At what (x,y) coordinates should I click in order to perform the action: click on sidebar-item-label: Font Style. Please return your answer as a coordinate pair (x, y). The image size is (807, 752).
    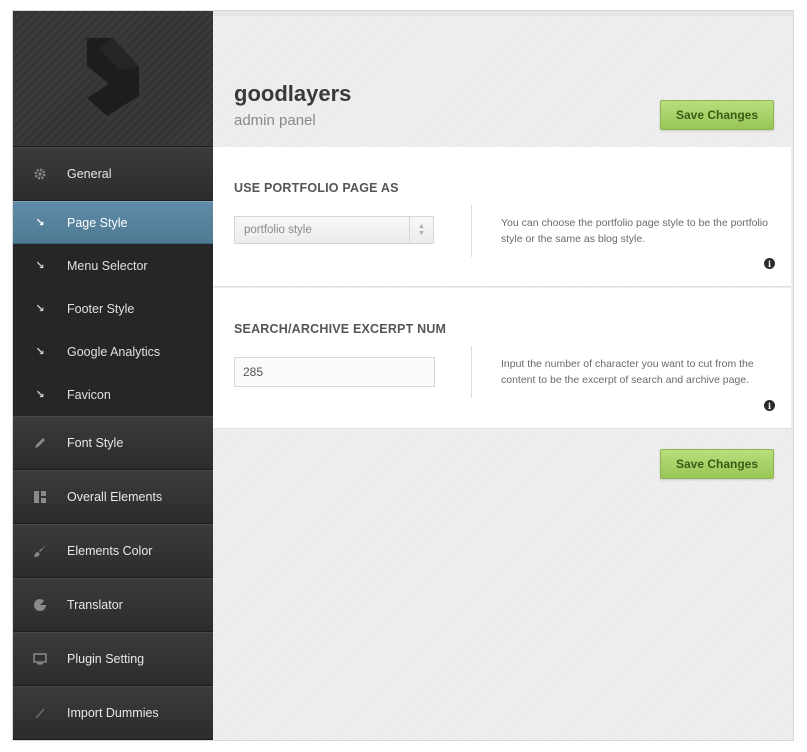
    Looking at the image, I should click on (95, 443).